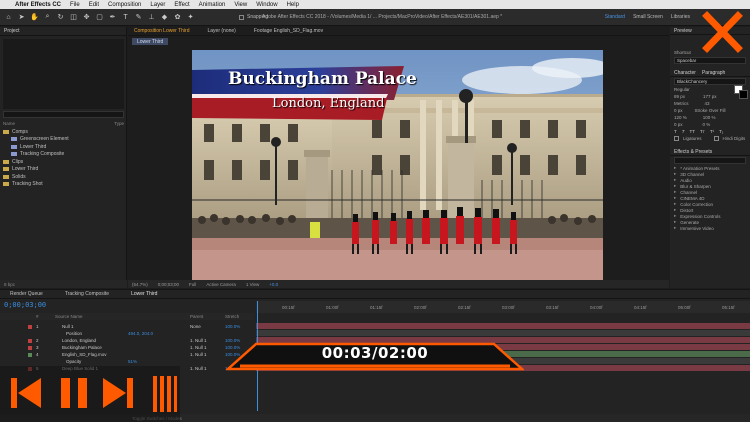 The height and width of the screenshot is (422, 750). I want to click on skip-back-button, so click(26, 393).